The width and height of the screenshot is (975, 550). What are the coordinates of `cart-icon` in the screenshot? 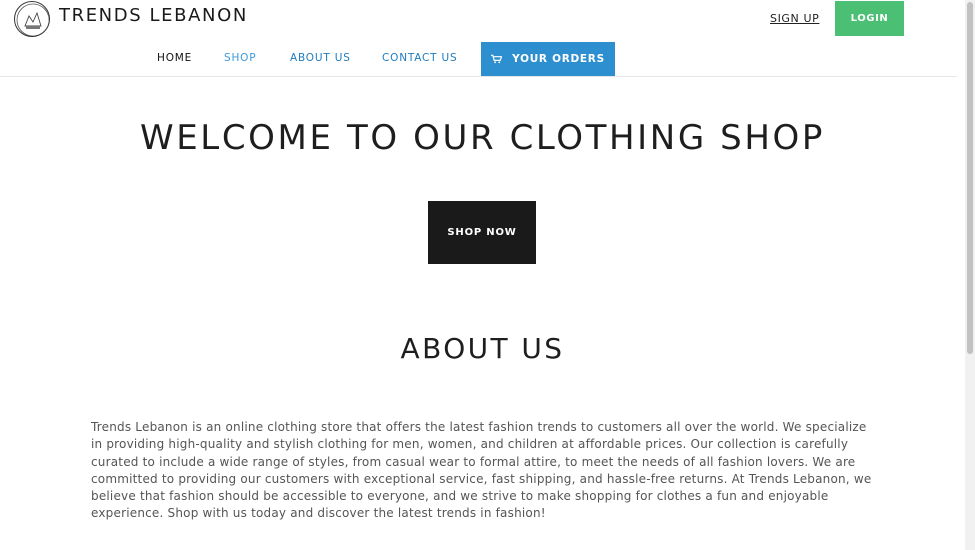 It's located at (497, 59).